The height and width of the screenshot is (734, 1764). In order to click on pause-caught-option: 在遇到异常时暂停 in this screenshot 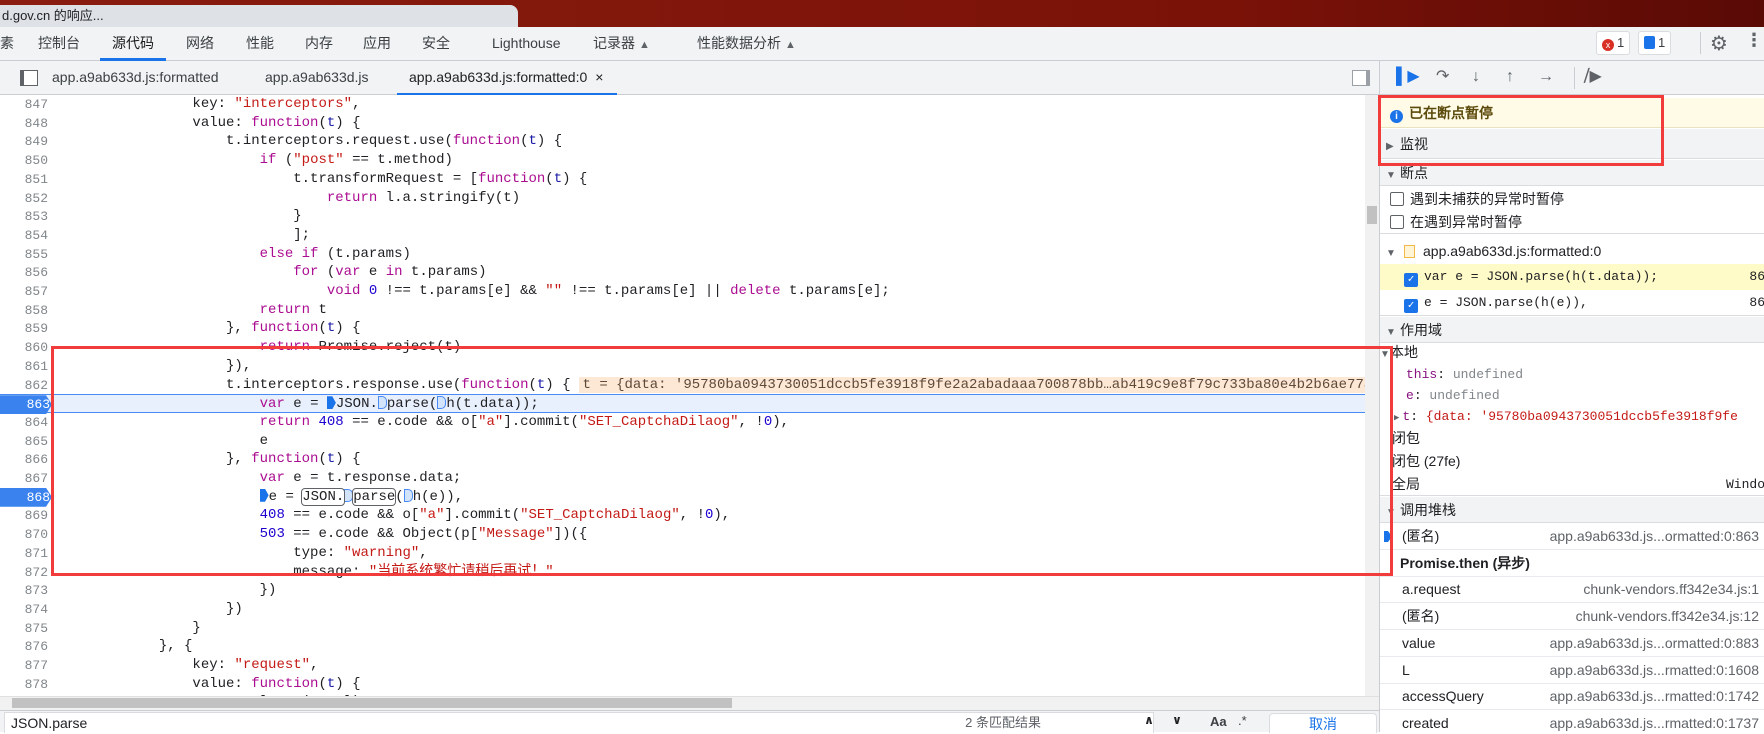, I will do `click(1572, 222)`.